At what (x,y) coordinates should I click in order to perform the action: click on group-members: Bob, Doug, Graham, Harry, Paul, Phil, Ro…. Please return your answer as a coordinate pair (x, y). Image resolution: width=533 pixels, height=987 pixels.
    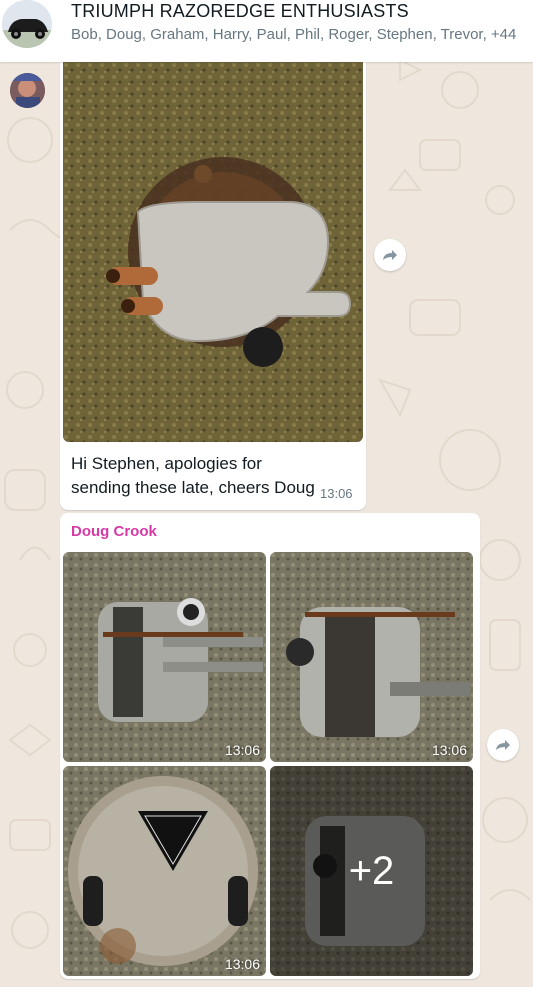
    Looking at the image, I should click on (293, 34).